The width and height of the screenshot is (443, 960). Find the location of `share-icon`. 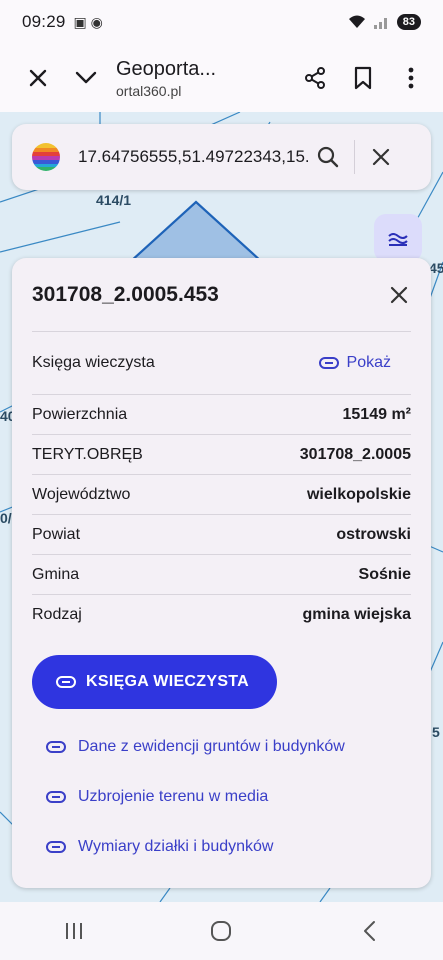

share-icon is located at coordinates (315, 78).